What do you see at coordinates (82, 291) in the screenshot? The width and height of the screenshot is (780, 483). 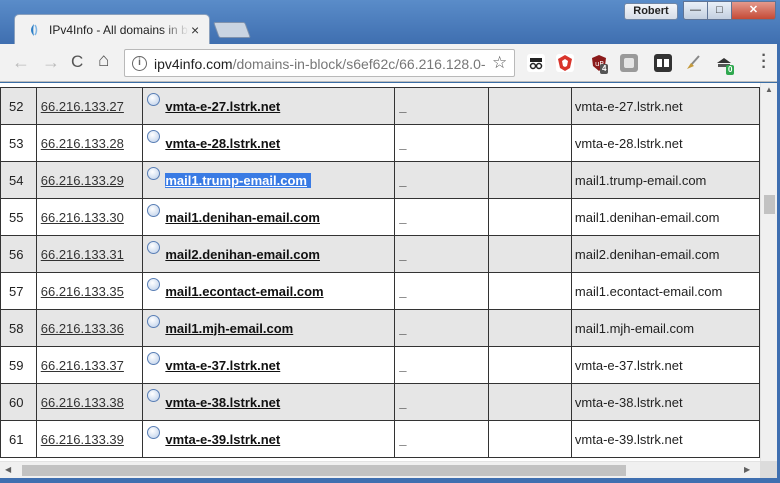 I see `ip-link: 66.216.133.35` at bounding box center [82, 291].